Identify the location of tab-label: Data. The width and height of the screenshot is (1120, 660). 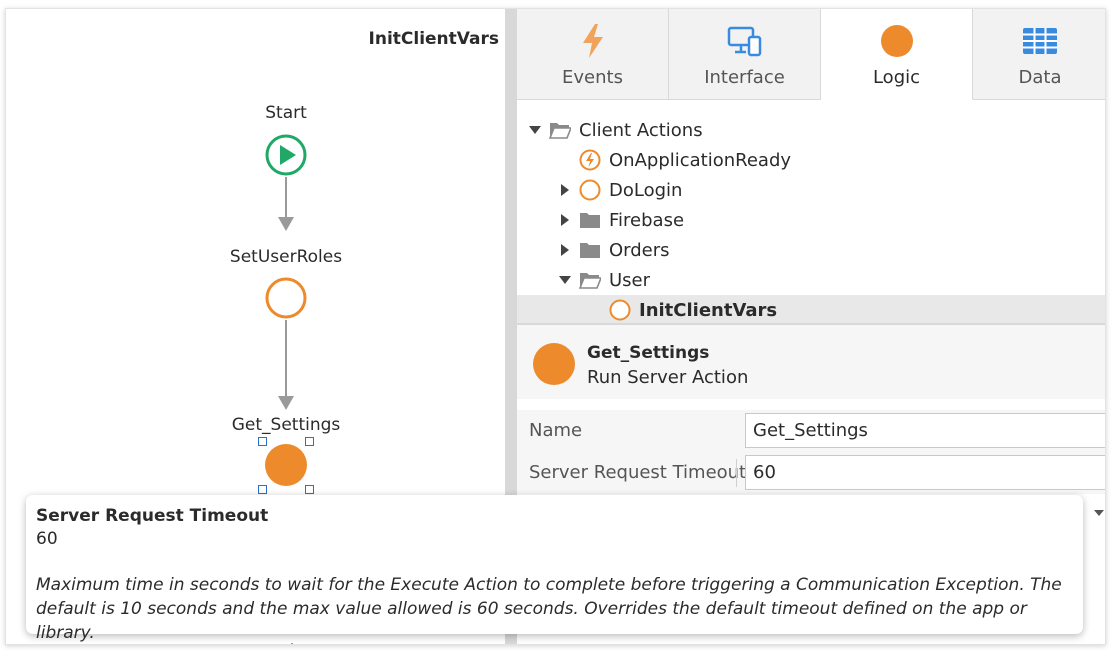
(1040, 77).